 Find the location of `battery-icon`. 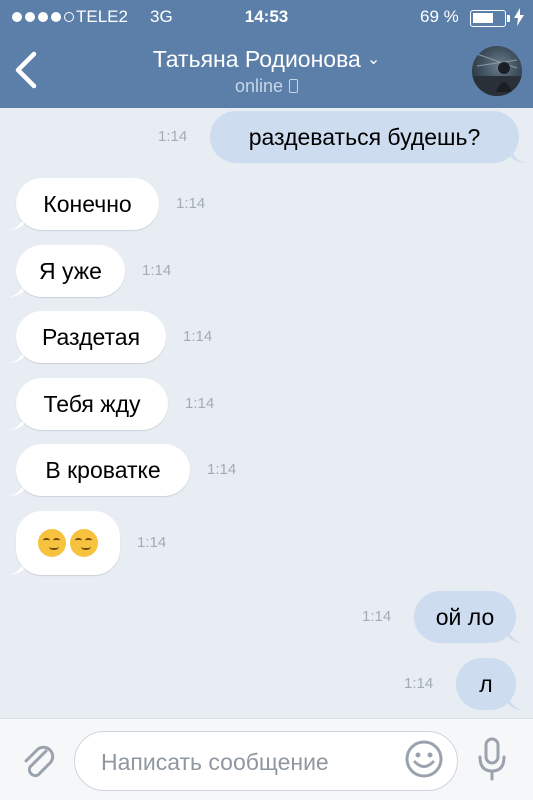

battery-icon is located at coordinates (488, 18).